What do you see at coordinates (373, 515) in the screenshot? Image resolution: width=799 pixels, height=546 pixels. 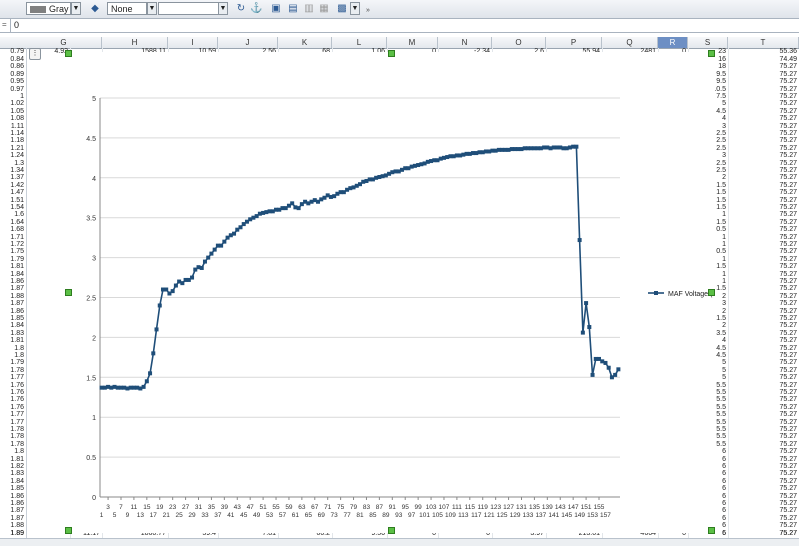 I see `x-tick-label: 85` at bounding box center [373, 515].